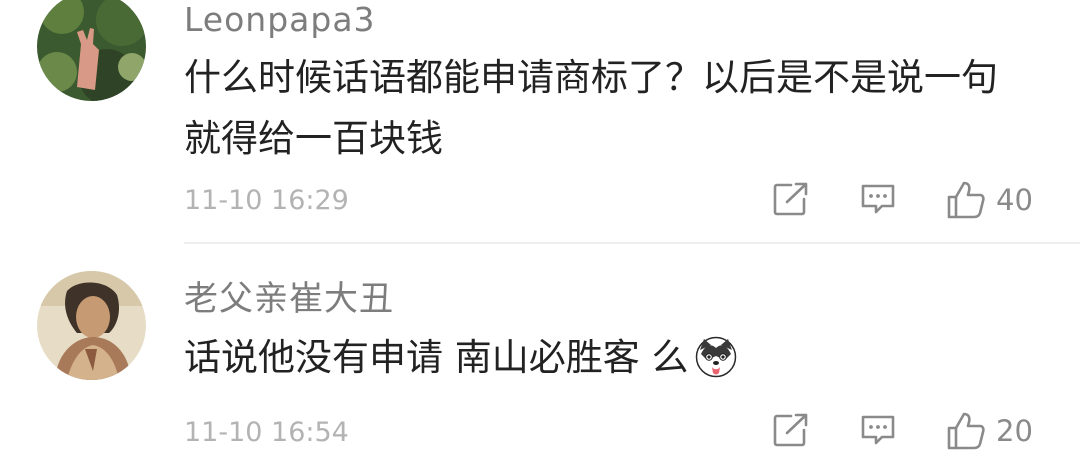 This screenshot has width=1080, height=461. Describe the element at coordinates (716, 356) in the screenshot. I see `husky-dog-emoji-icon` at that location.